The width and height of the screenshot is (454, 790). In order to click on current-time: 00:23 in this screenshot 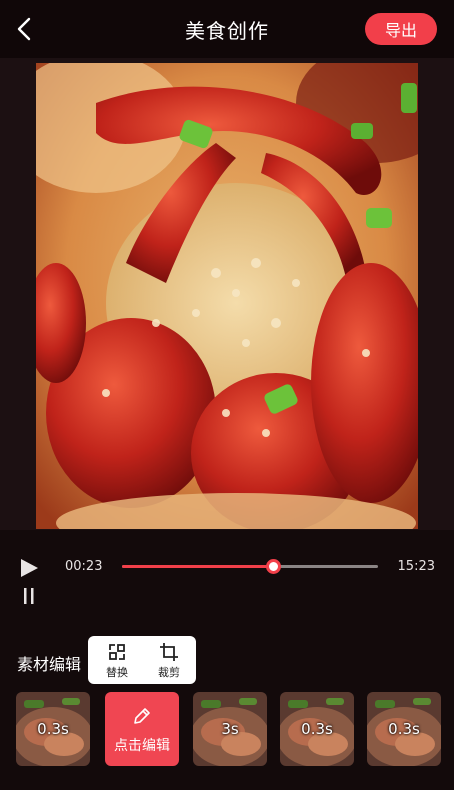, I will do `click(84, 566)`.